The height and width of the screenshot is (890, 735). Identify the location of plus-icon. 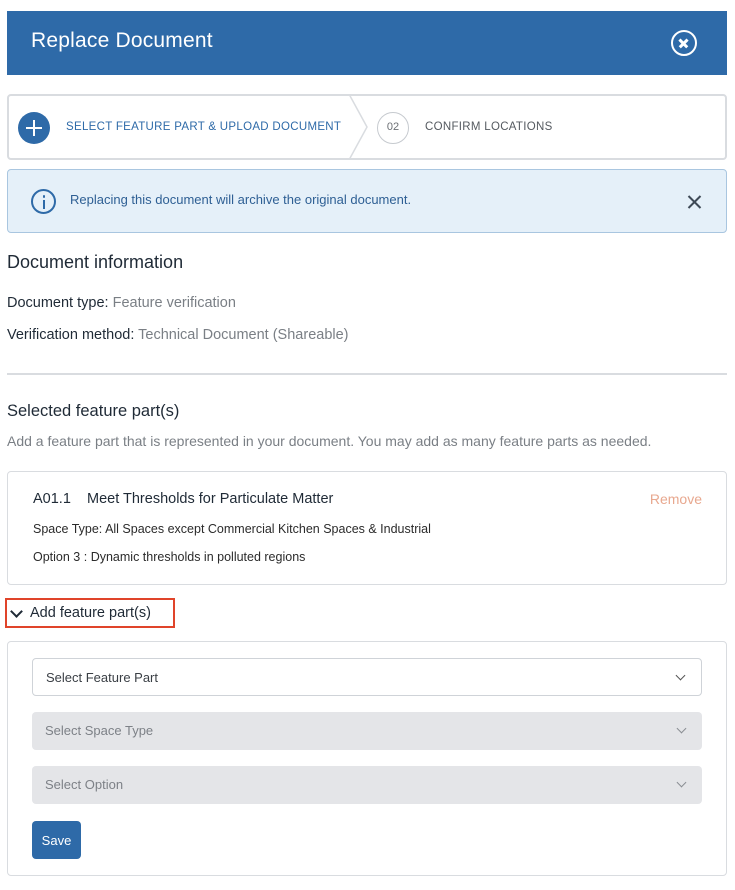
(34, 128).